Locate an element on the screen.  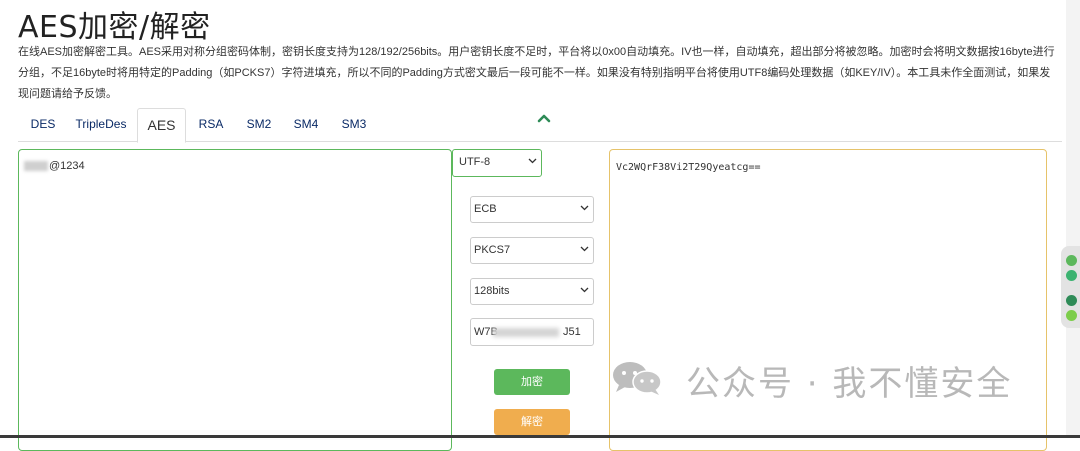
watermark-text: 公众号 · 我不懂安全 is located at coordinates (849, 384).